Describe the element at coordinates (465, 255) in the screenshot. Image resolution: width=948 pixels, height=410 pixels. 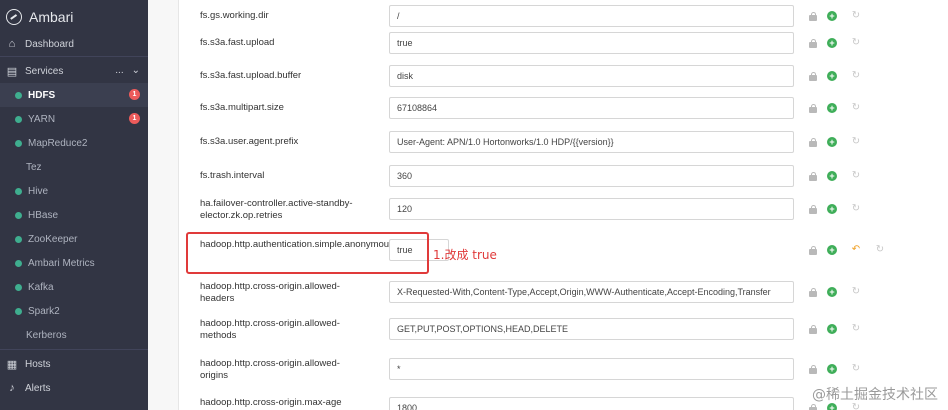
I see `annotation-text: 1.改成 true` at that location.